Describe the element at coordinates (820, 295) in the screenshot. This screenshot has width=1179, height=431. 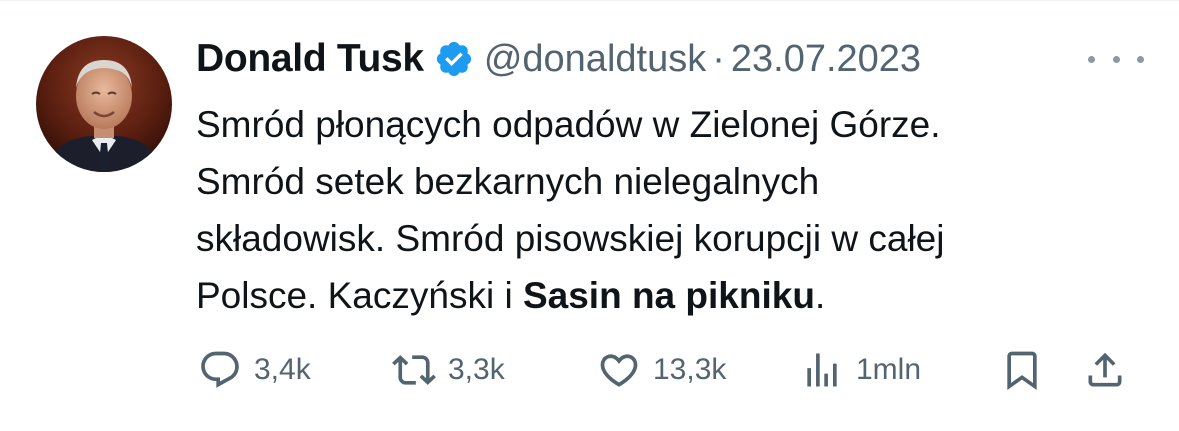
I see `tweet-text-segment: .` at that location.